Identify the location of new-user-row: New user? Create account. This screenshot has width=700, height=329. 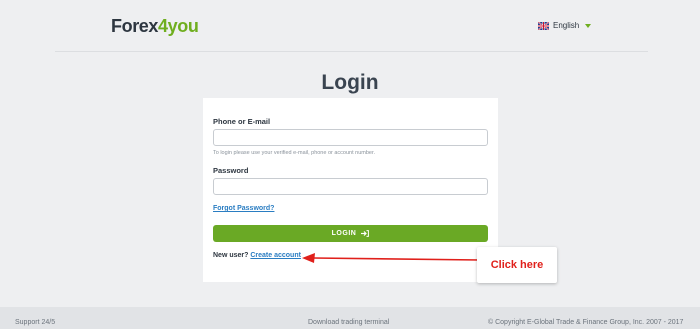
(257, 255).